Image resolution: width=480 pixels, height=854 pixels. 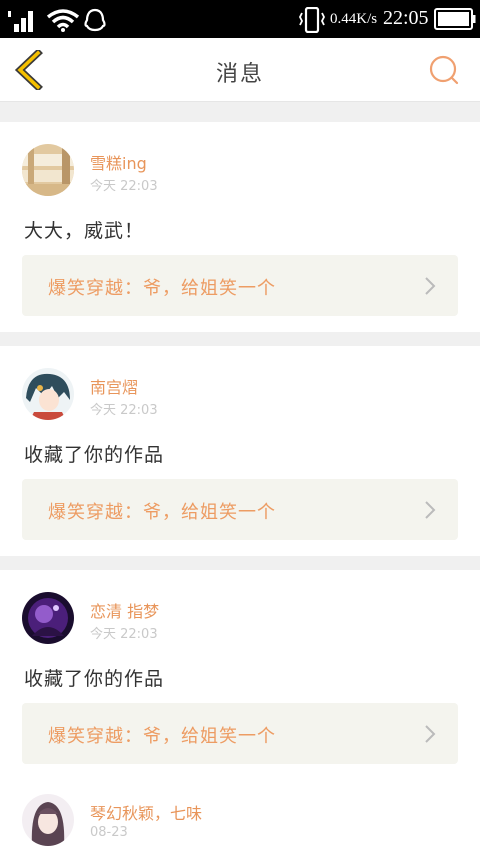 What do you see at coordinates (239, 74) in the screenshot?
I see `page-title: 消息` at bounding box center [239, 74].